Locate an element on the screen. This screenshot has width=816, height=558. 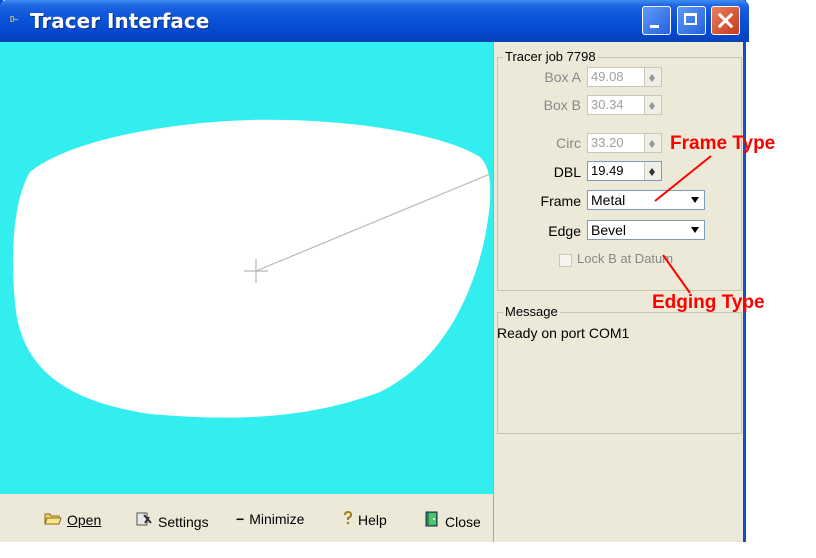
edge-label: Edge is located at coordinates (564, 231).